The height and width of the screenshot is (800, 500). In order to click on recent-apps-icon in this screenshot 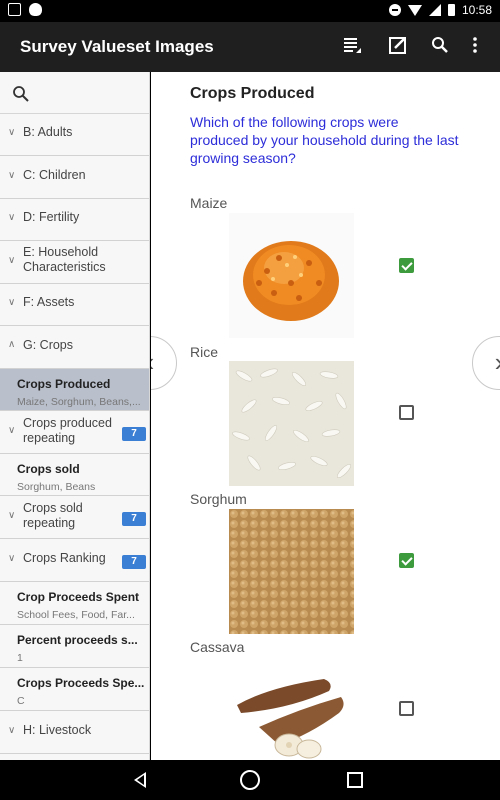, I will do `click(355, 780)`.